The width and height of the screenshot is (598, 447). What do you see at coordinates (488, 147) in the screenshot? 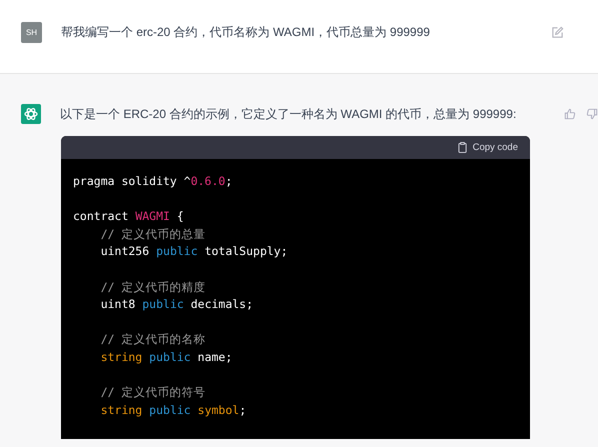
I see `copy-code-button: Copy code` at bounding box center [488, 147].